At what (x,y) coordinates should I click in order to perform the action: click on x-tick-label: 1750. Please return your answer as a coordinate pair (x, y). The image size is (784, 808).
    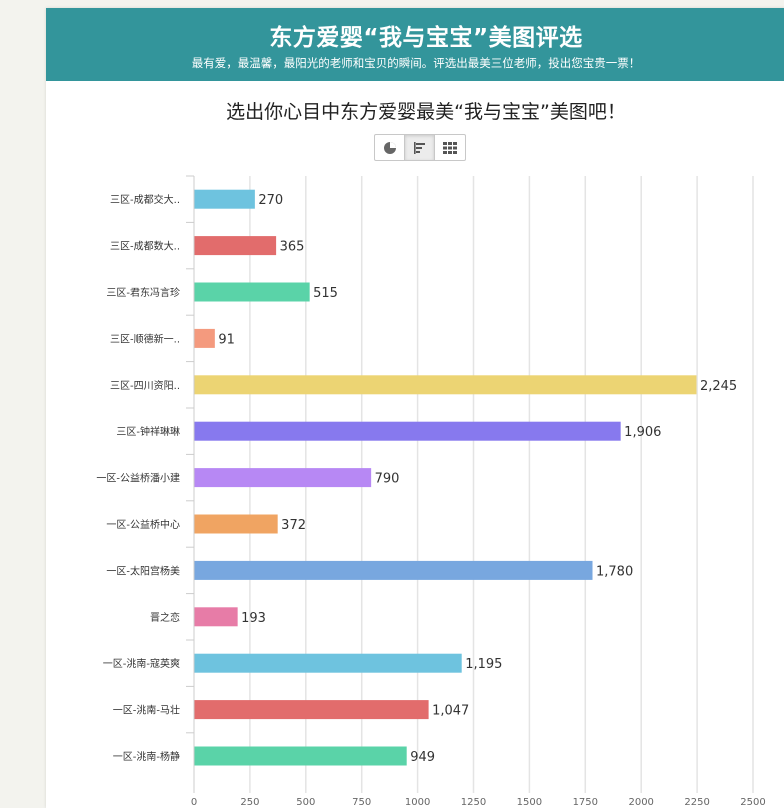
    Looking at the image, I should click on (585, 802).